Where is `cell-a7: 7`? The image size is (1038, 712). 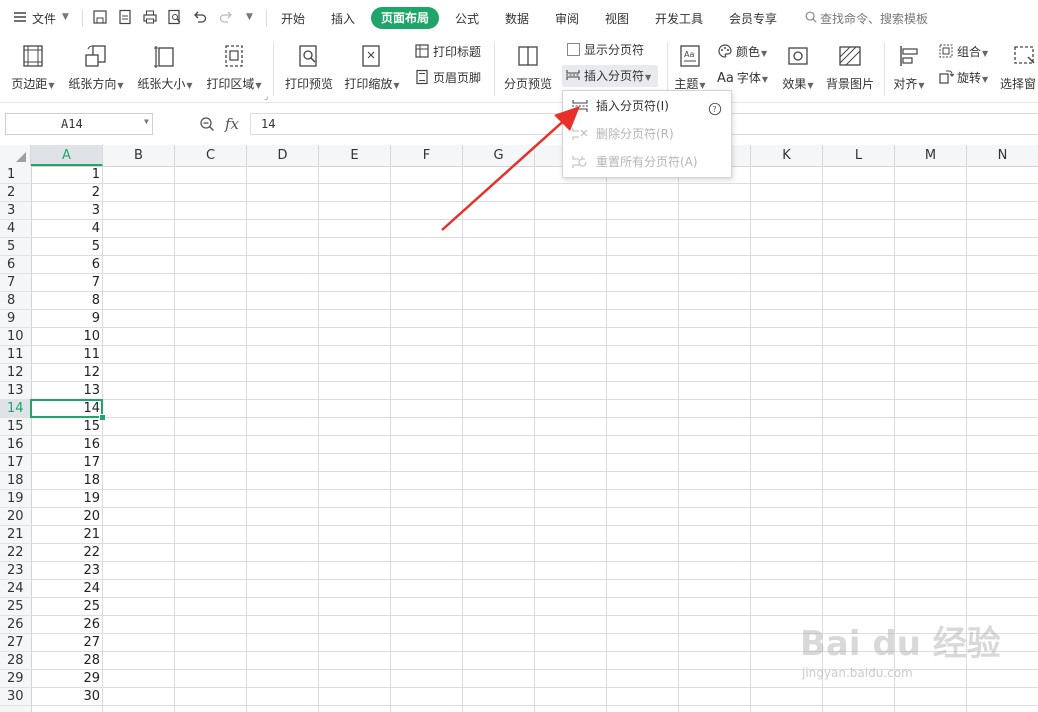
cell-a7: 7 is located at coordinates (65, 283).